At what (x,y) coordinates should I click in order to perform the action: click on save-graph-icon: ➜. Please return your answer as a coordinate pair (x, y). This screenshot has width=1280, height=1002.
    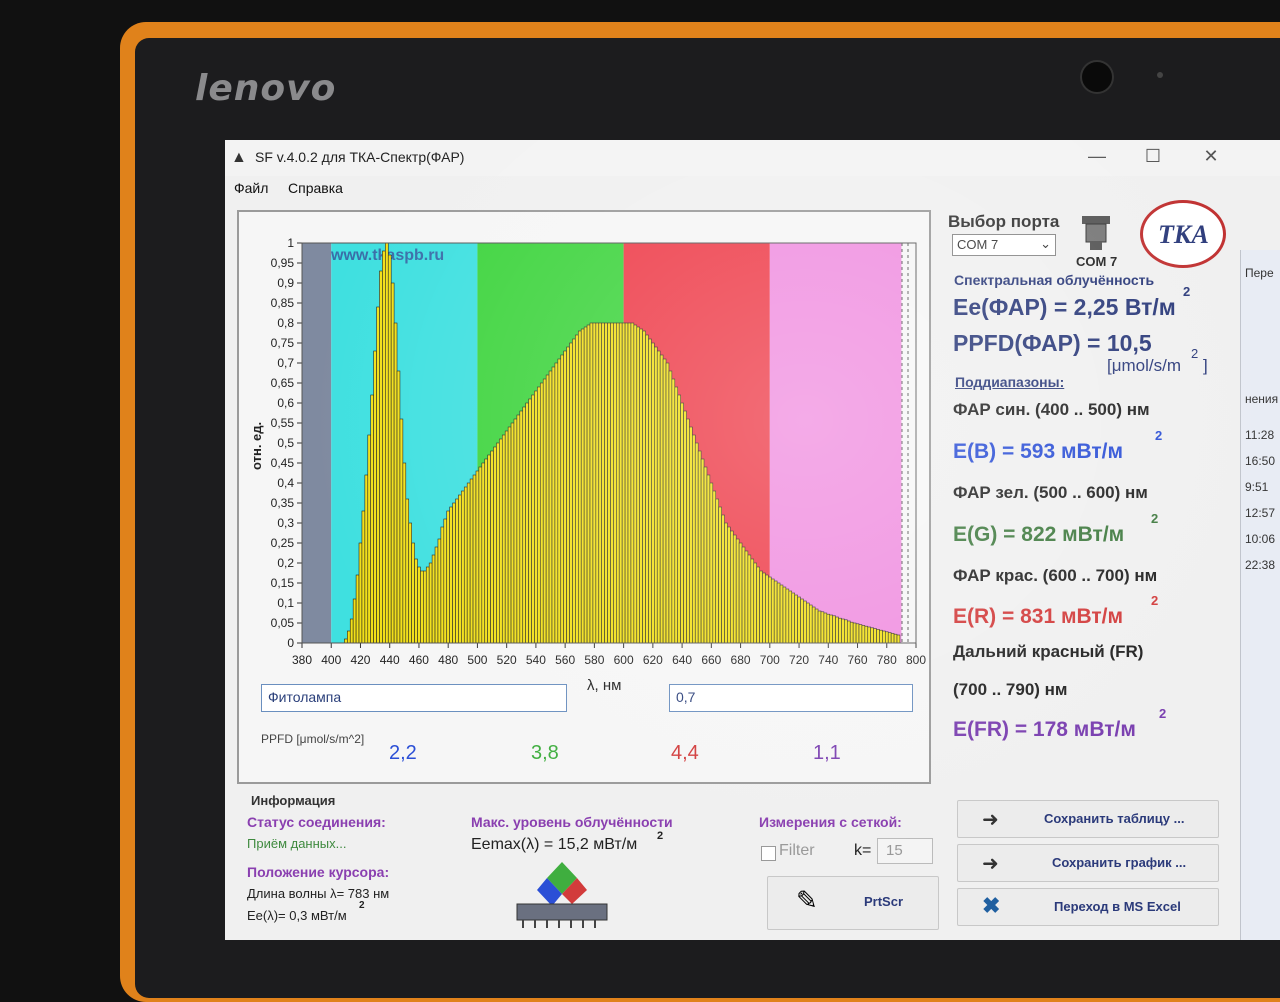
    Looking at the image, I should click on (990, 864).